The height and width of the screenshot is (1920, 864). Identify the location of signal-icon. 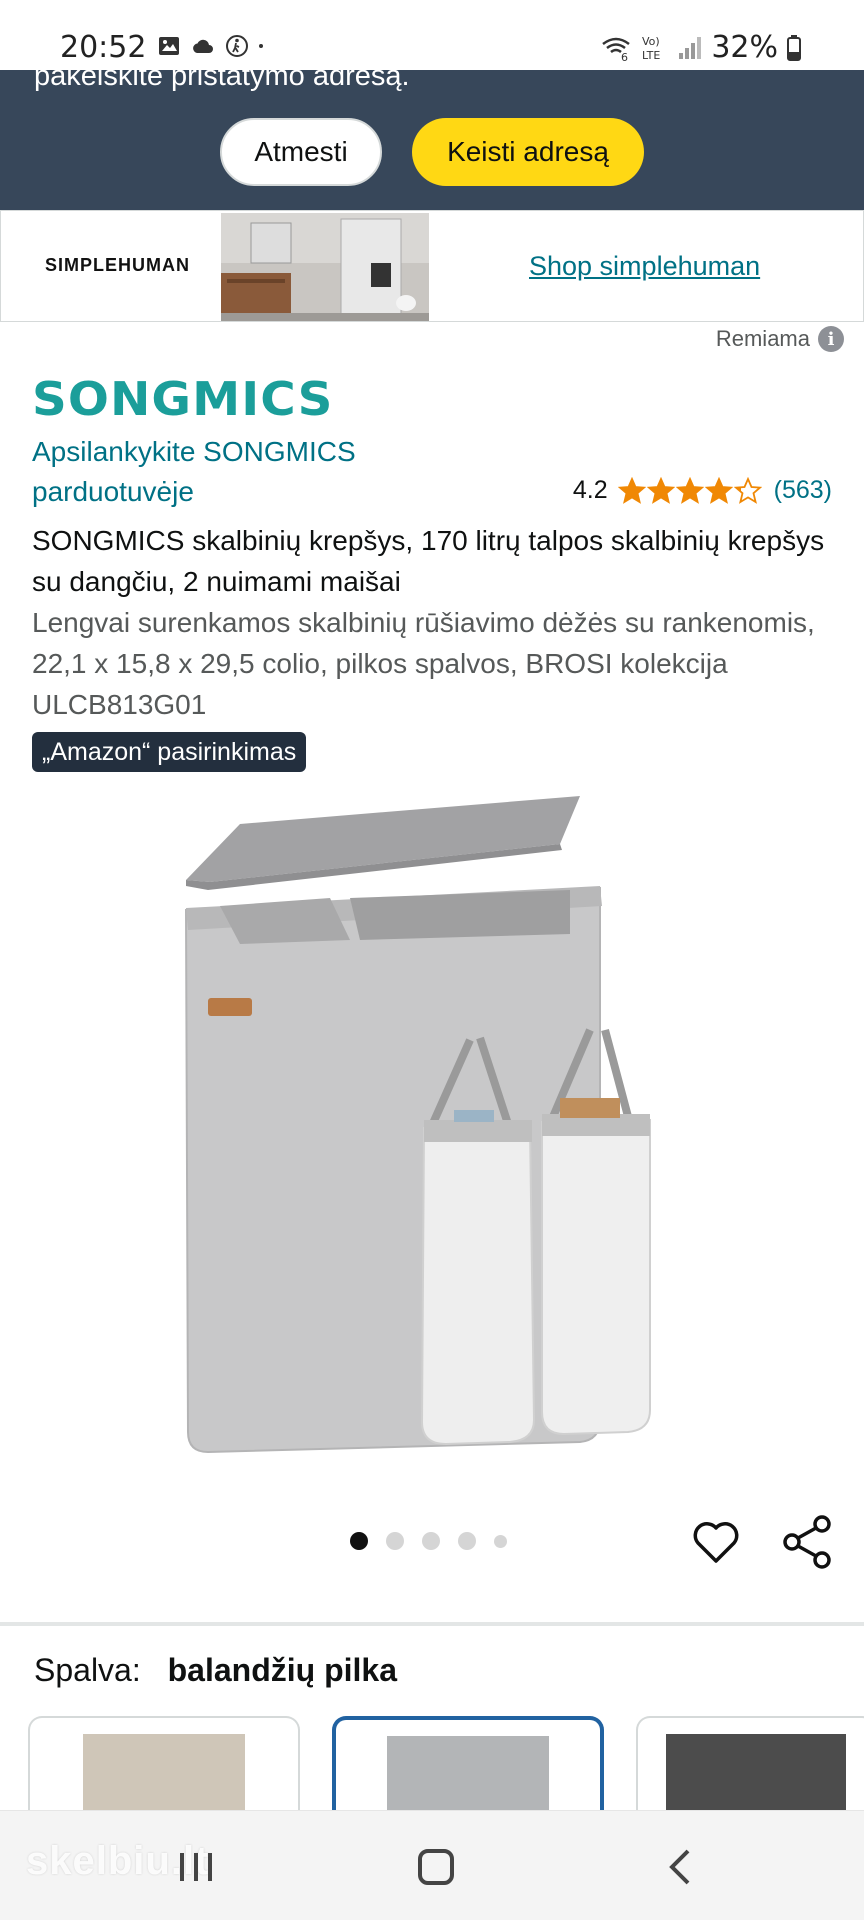
(690, 47).